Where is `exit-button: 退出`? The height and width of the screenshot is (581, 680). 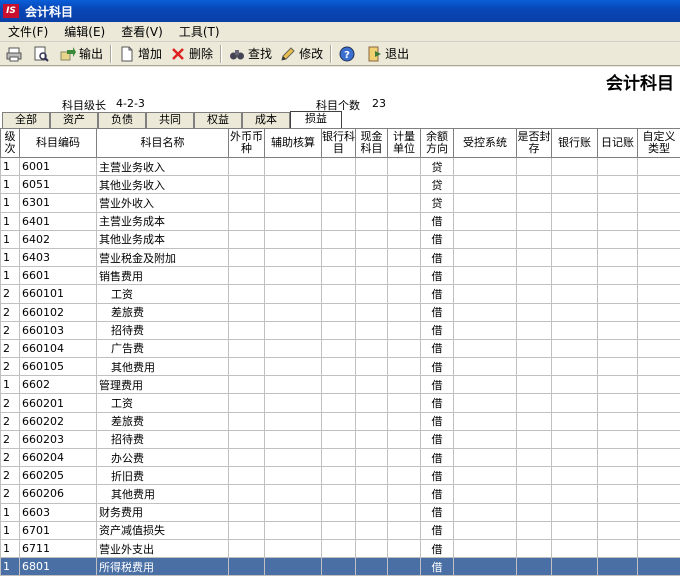
exit-button: 退出 is located at coordinates (387, 54).